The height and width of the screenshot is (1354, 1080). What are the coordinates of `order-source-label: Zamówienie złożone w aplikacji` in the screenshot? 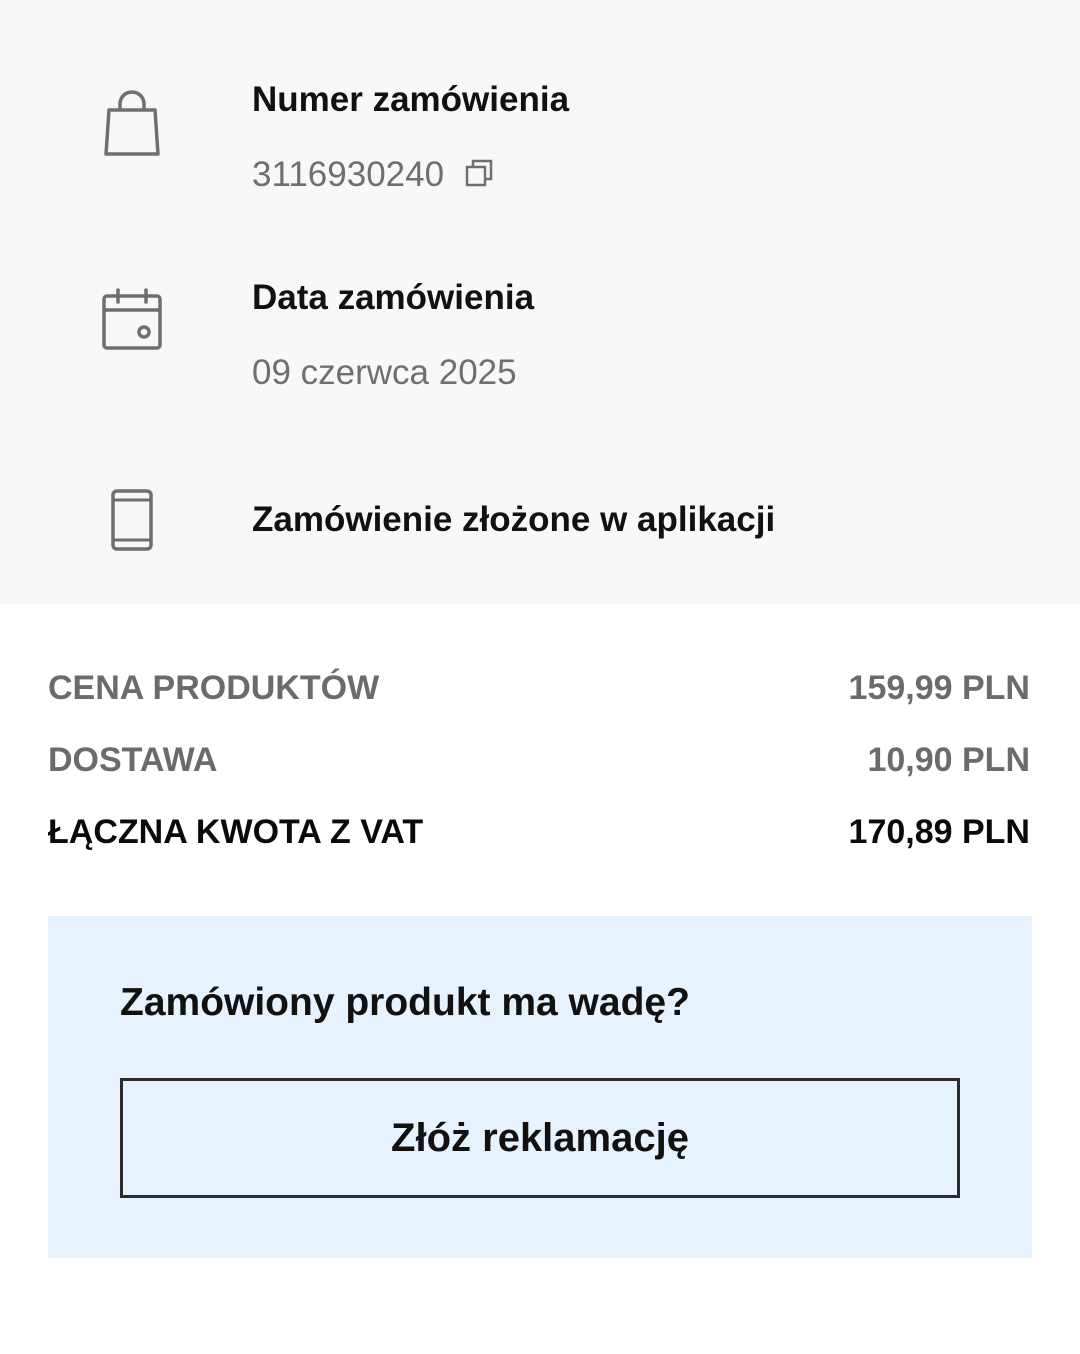 It's located at (514, 519).